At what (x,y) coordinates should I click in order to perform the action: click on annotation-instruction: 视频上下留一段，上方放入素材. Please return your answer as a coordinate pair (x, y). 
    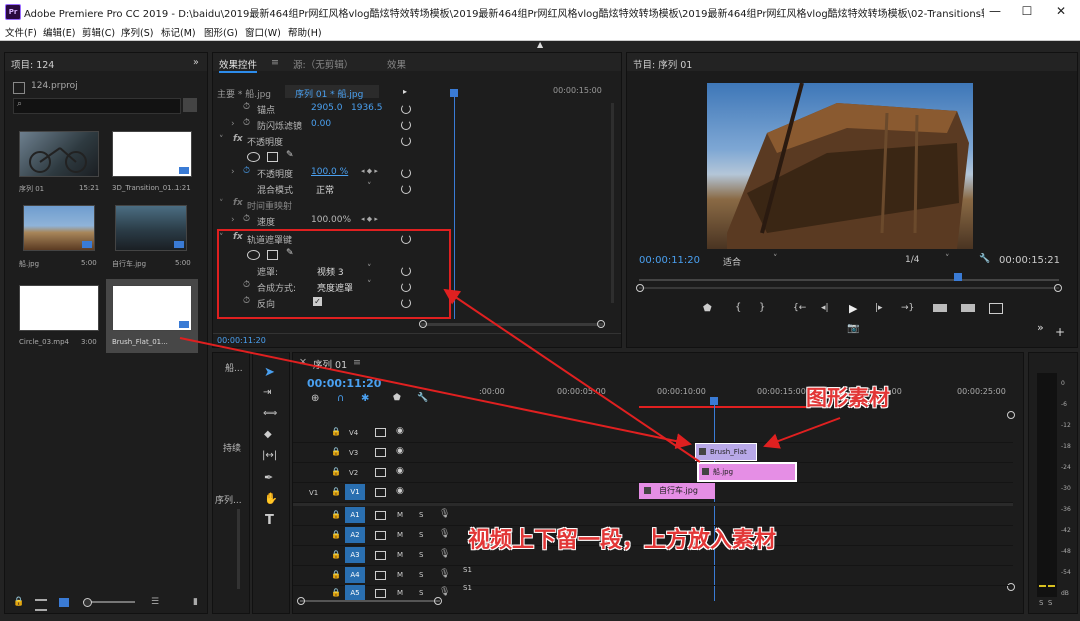
    Looking at the image, I should click on (622, 540).